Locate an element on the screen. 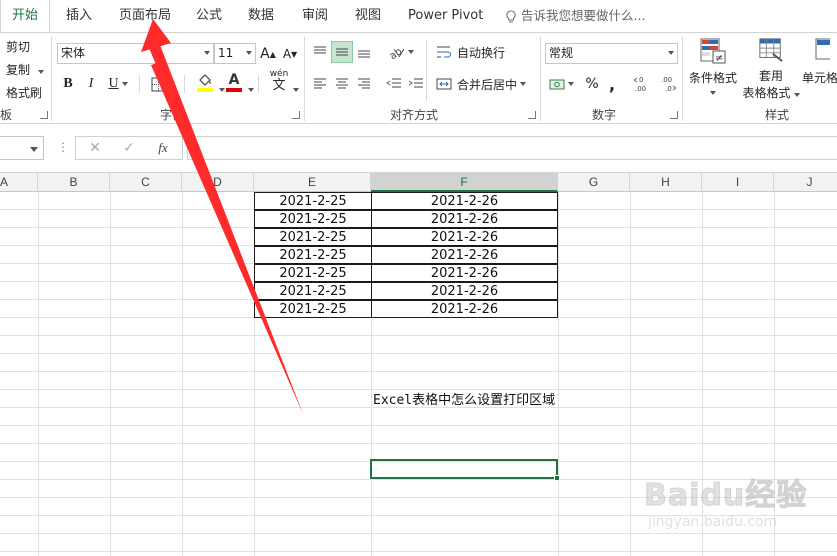  merge-center-button: 合并后居中 is located at coordinates (484, 84).